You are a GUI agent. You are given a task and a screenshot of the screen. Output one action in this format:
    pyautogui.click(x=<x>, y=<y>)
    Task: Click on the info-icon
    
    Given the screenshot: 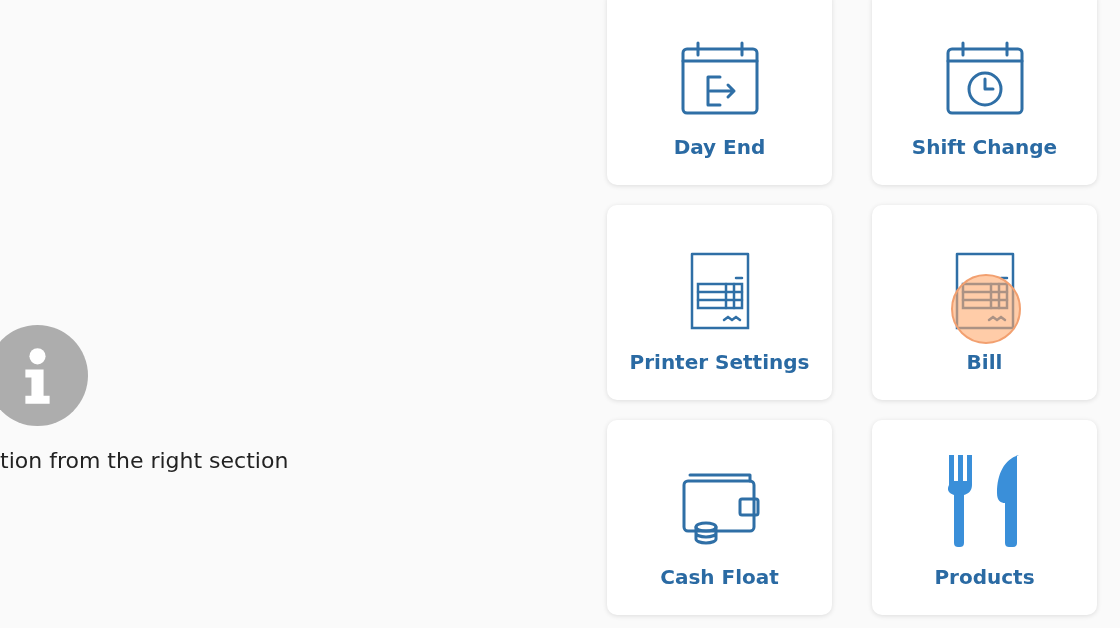 What is the action you would take?
    pyautogui.click(x=44, y=375)
    